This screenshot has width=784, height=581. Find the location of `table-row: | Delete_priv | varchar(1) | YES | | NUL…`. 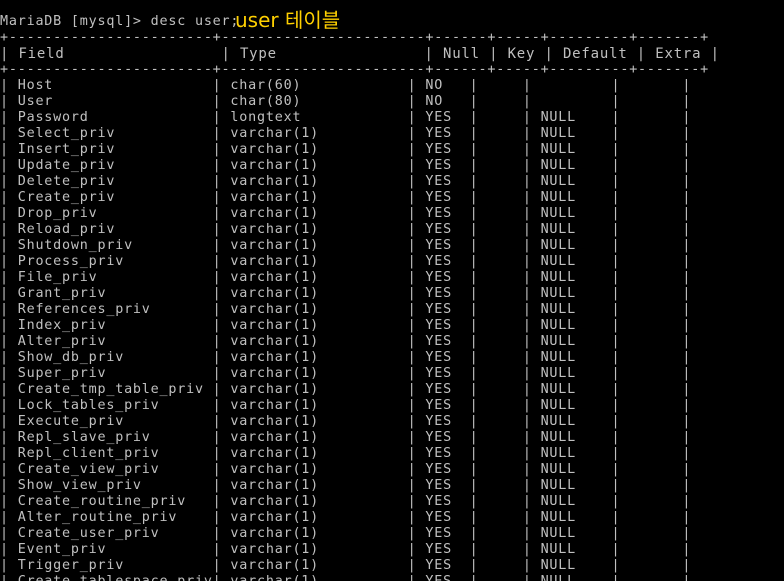

table-row: | Delete_priv | varchar(1) | YES | | NUL… is located at coordinates (346, 181).